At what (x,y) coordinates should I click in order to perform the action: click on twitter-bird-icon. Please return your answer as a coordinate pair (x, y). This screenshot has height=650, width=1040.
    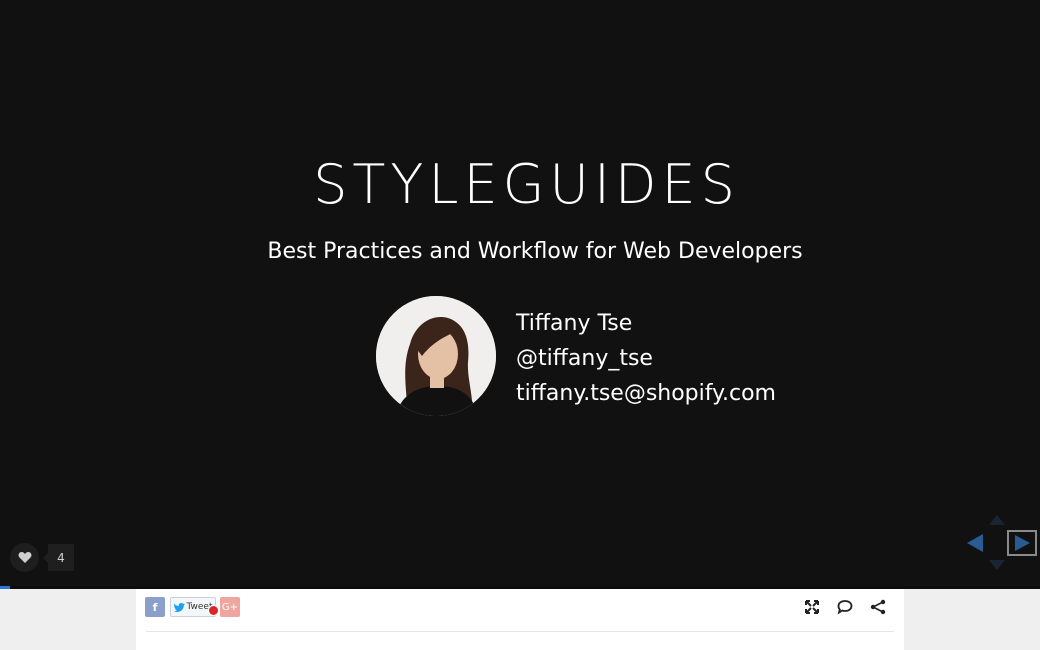
    Looking at the image, I should click on (179, 607).